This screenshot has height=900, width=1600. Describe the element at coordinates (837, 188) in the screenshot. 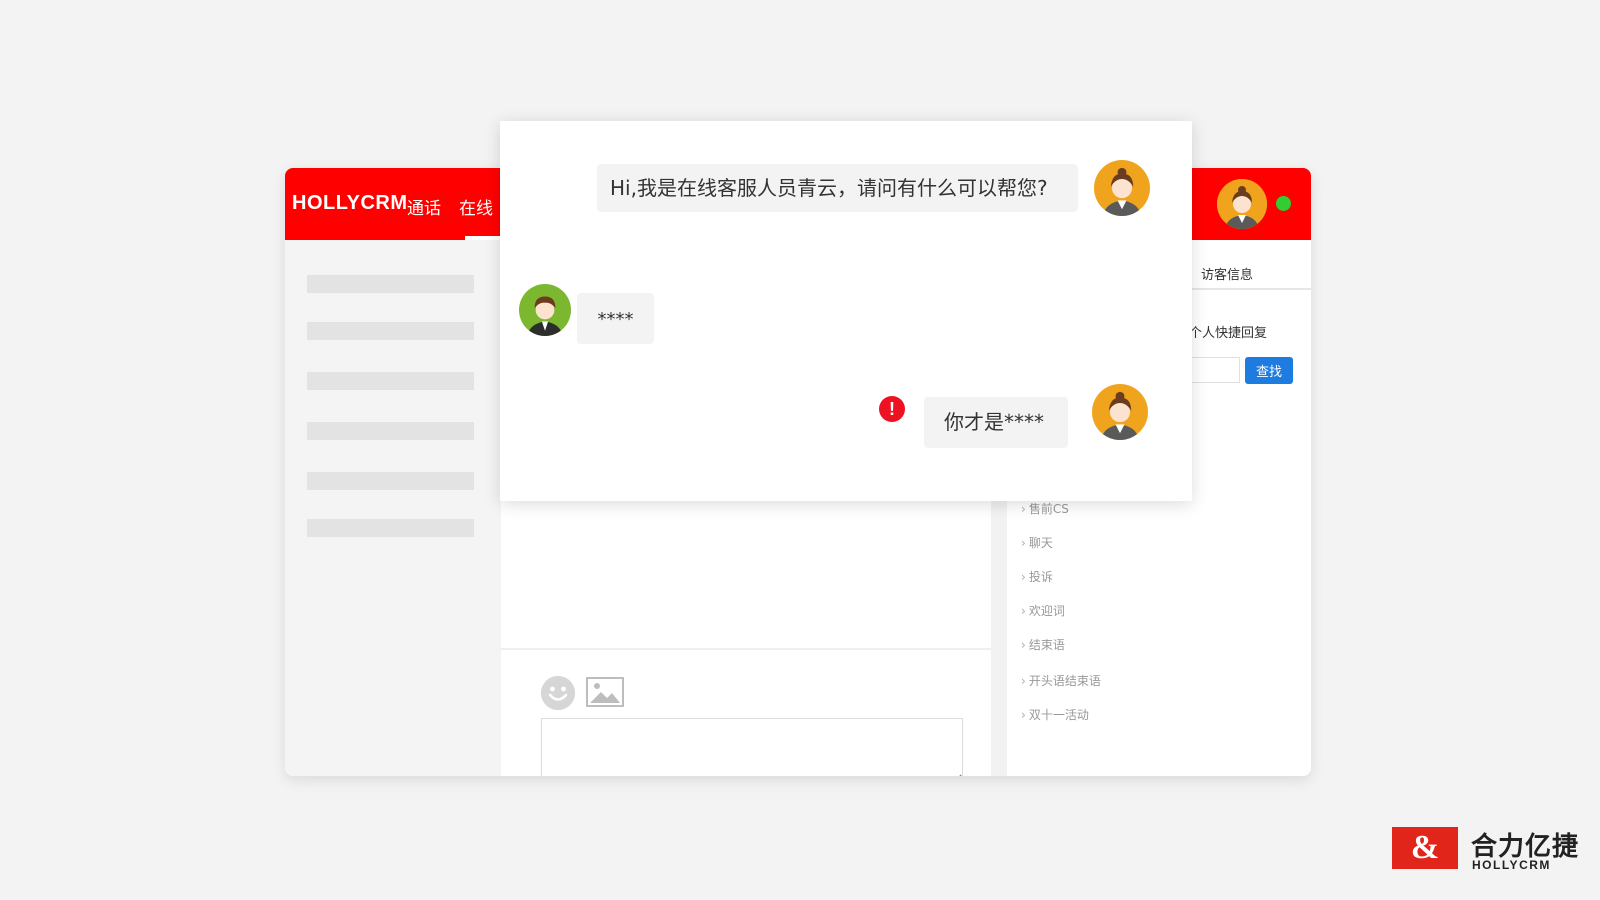

I see `agent-message-bubble: Hi,我是在线客服人员青云，请问有什么可以帮您?` at that location.